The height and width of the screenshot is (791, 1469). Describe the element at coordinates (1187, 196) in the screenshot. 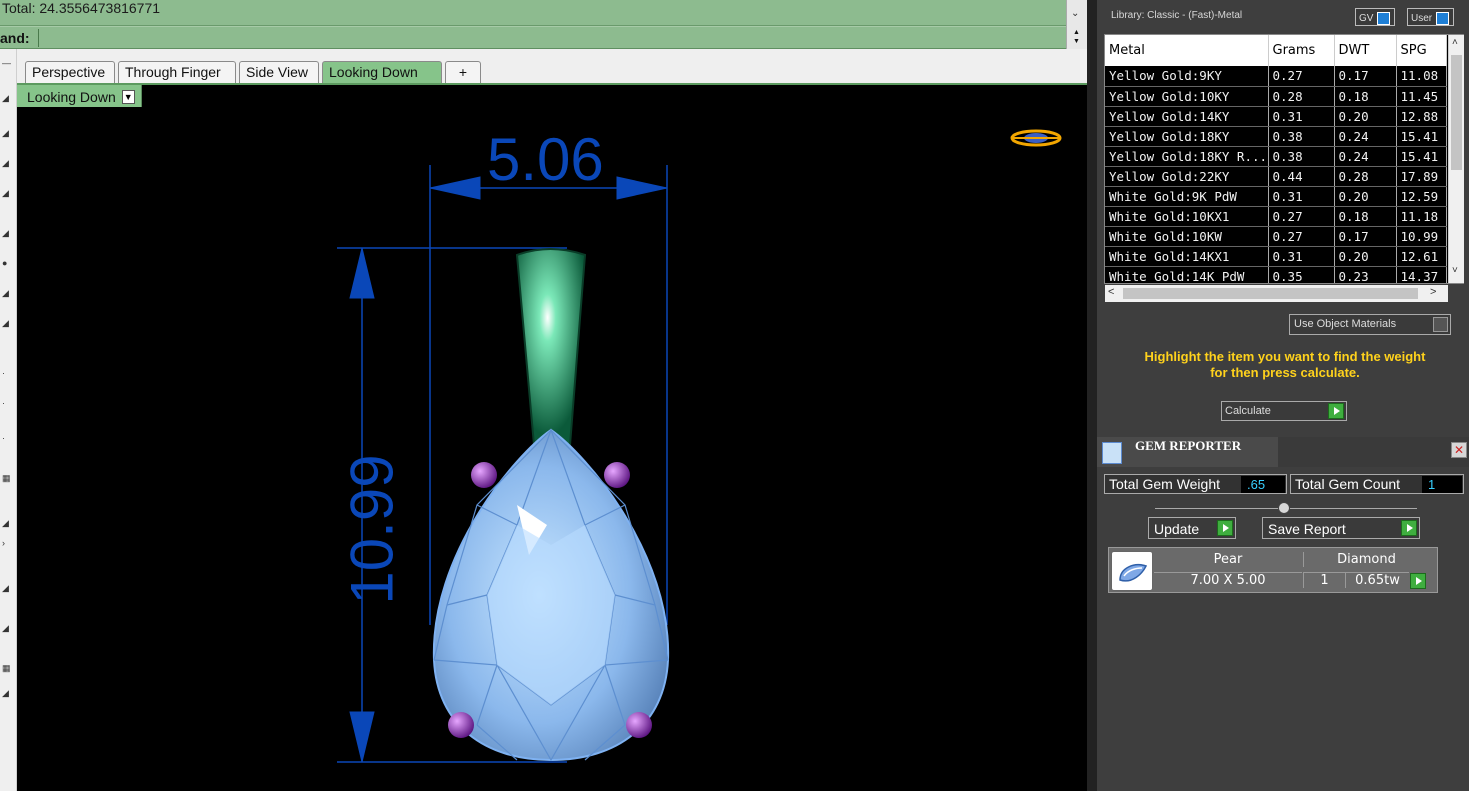

I see `metal-name-cell: White Gold:9K PdW` at that location.